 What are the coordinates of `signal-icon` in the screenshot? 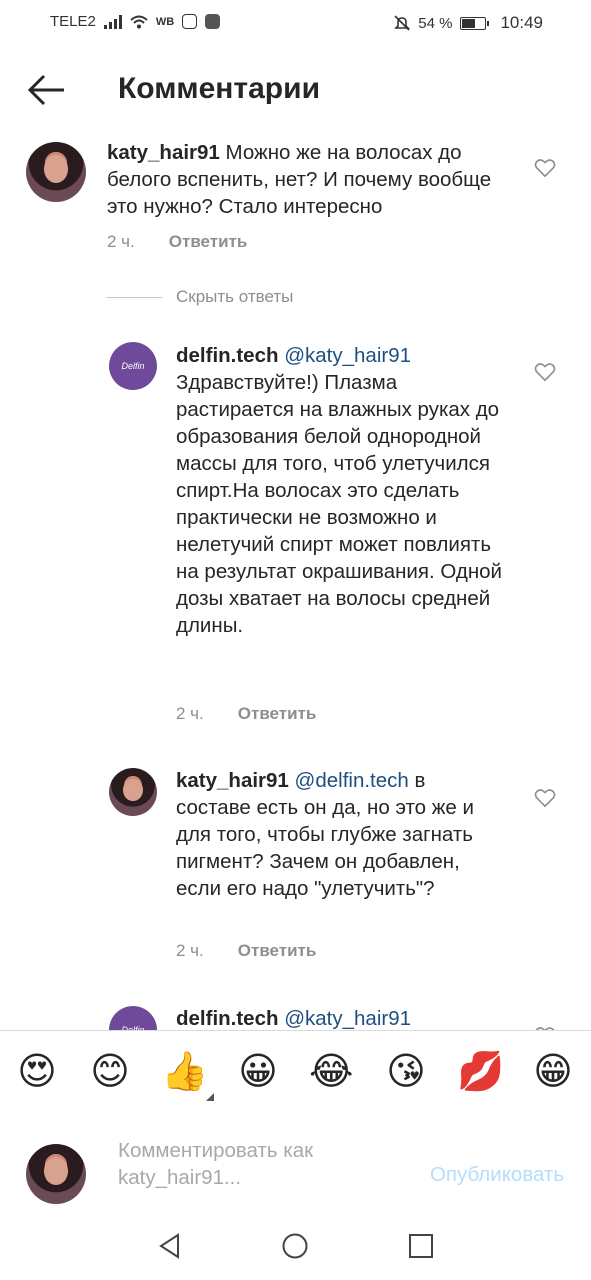 It's located at (112, 21).